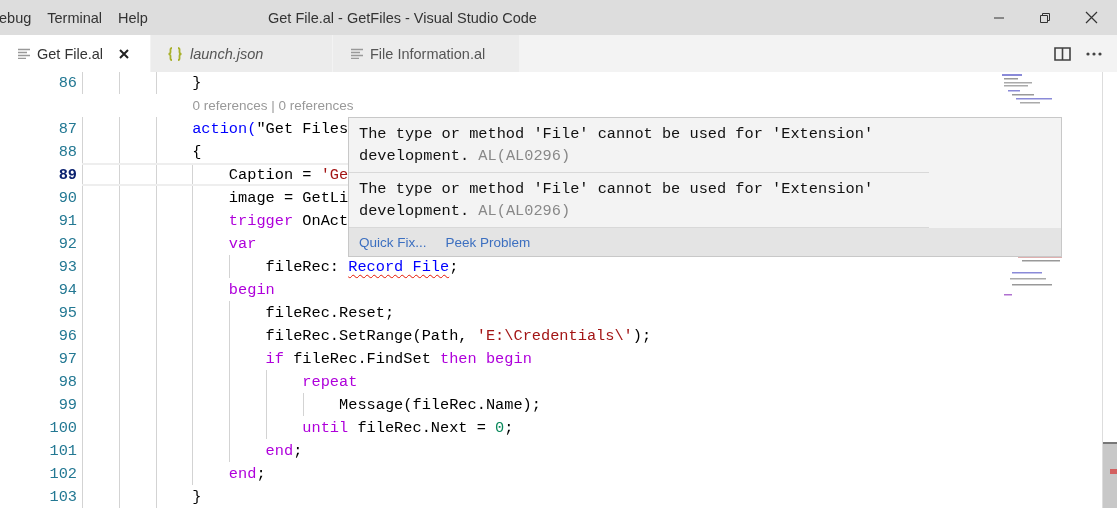  Describe the element at coordinates (175, 53) in the screenshot. I see `braces-icon` at that location.